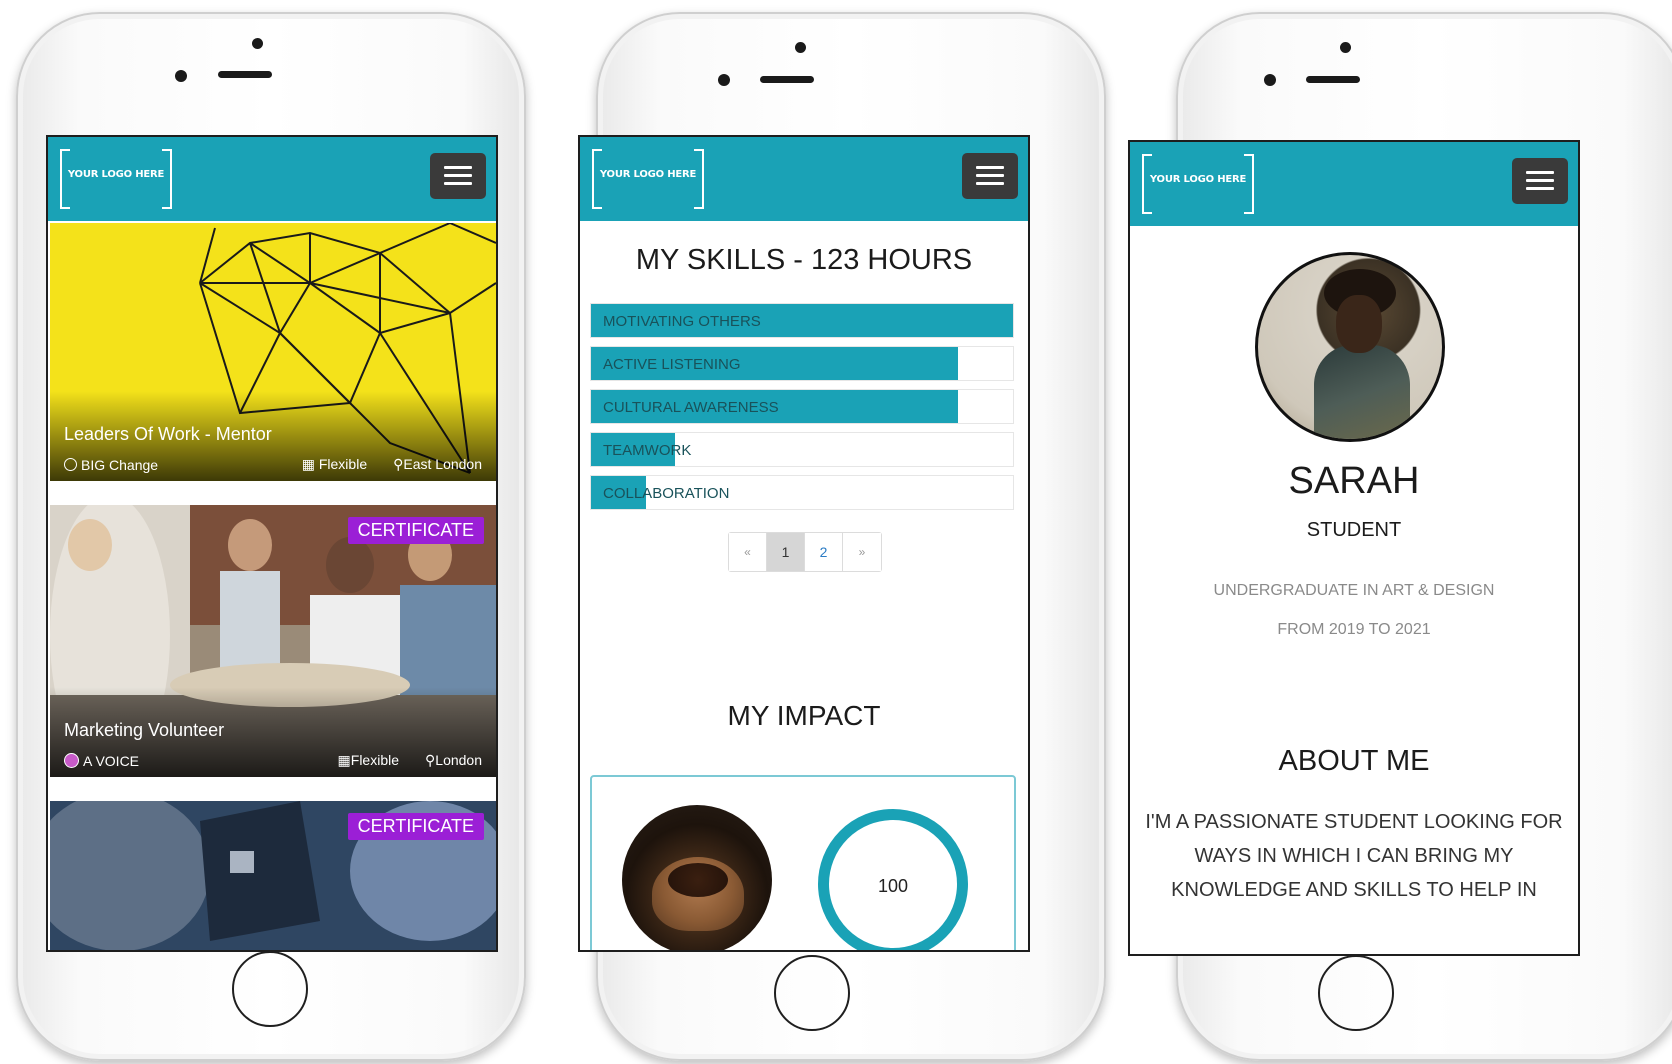 The width and height of the screenshot is (1672, 1064). Describe the element at coordinates (803, 862) in the screenshot. I see `impact-panel: 100` at that location.